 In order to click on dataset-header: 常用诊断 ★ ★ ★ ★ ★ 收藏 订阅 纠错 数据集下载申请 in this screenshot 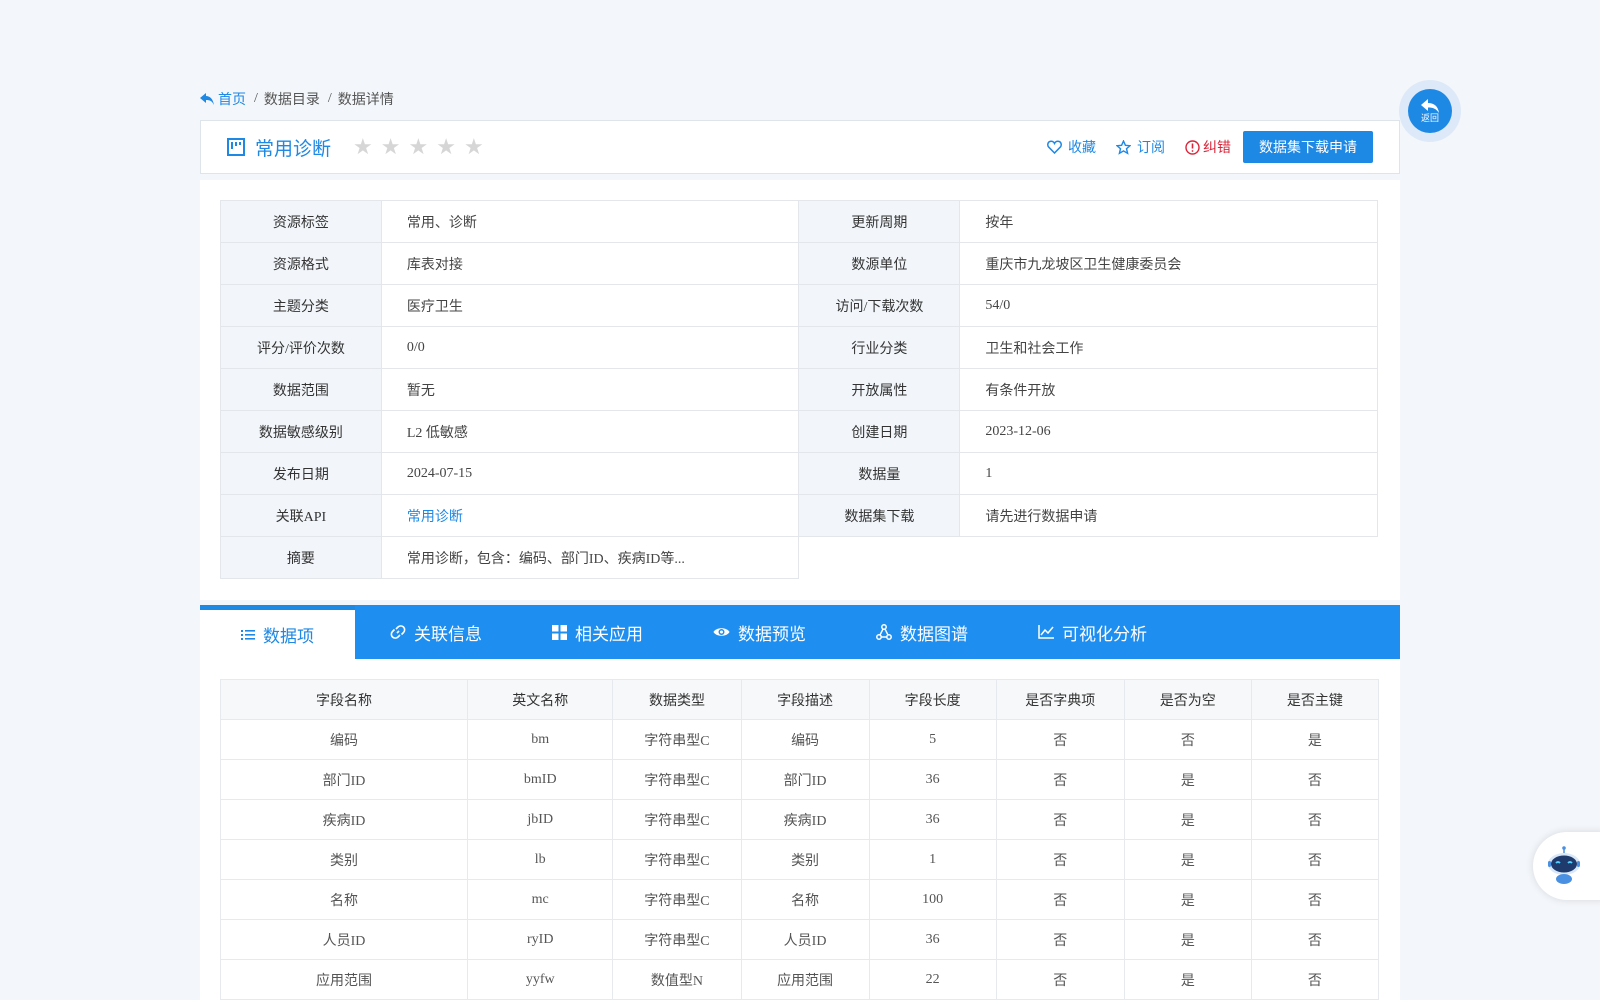, I will do `click(800, 147)`.